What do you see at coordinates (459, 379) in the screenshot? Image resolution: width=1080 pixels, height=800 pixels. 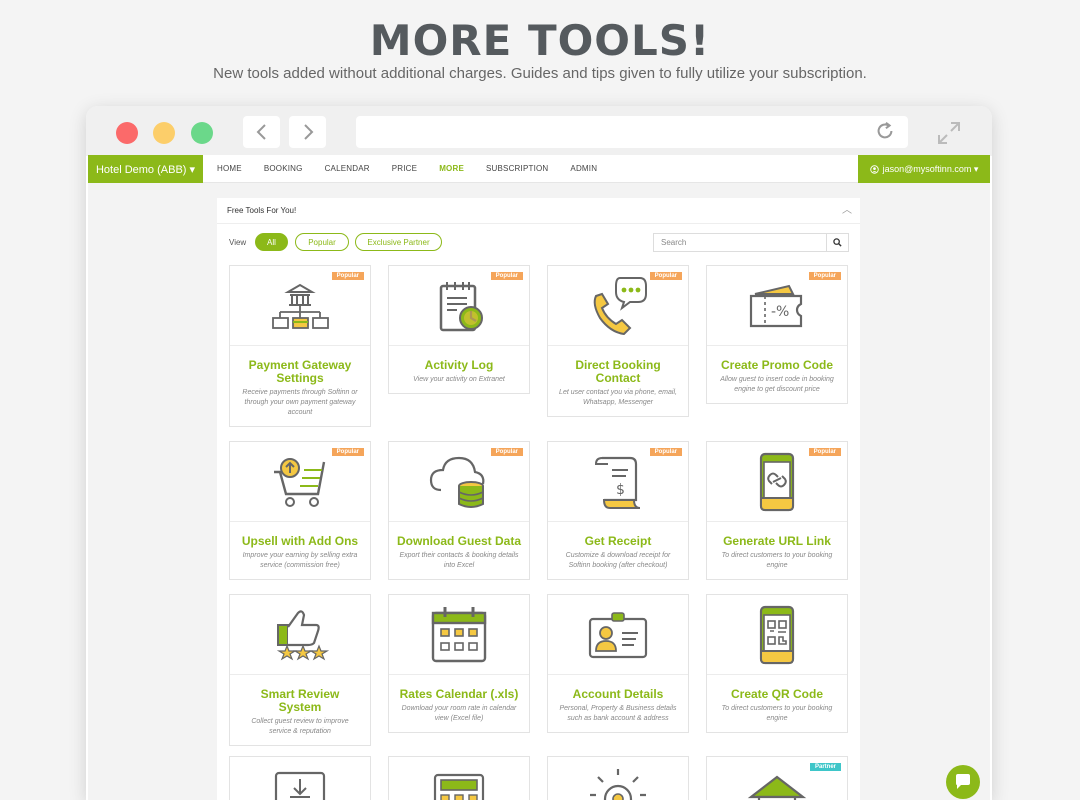 I see `tool-desc: View your activity on Extranet` at bounding box center [459, 379].